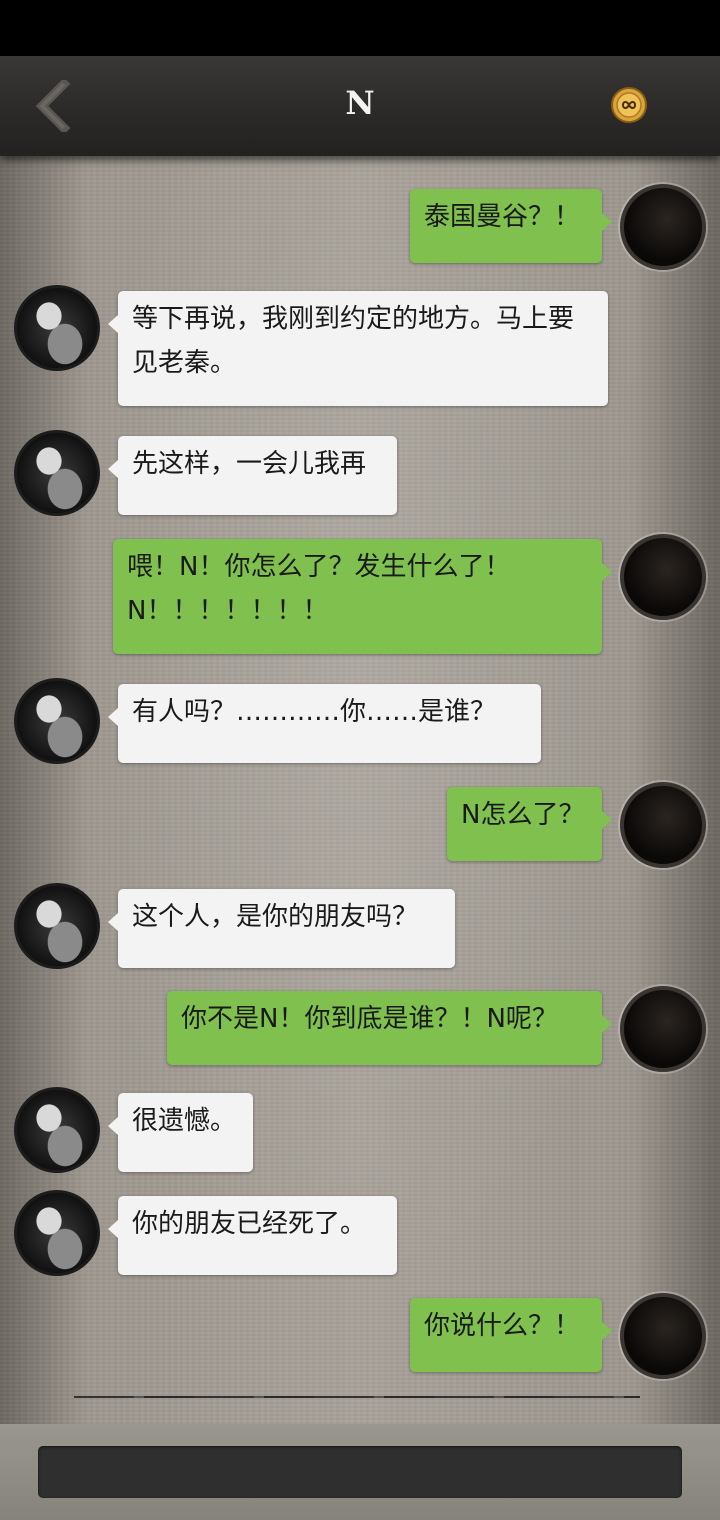 This screenshot has height=1520, width=720. Describe the element at coordinates (529, 824) in the screenshot. I see `message-bubble-out: N怎么了？` at that location.